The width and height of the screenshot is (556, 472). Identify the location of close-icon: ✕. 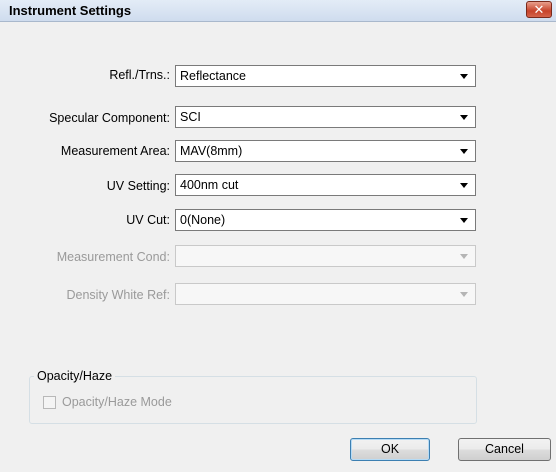
(539, 9).